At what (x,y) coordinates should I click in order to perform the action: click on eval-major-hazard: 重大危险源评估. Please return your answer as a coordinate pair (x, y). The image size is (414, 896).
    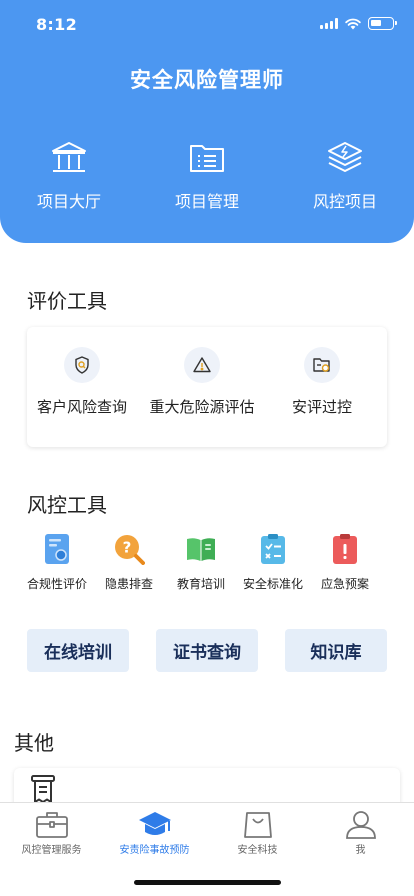
    Looking at the image, I should click on (202, 387).